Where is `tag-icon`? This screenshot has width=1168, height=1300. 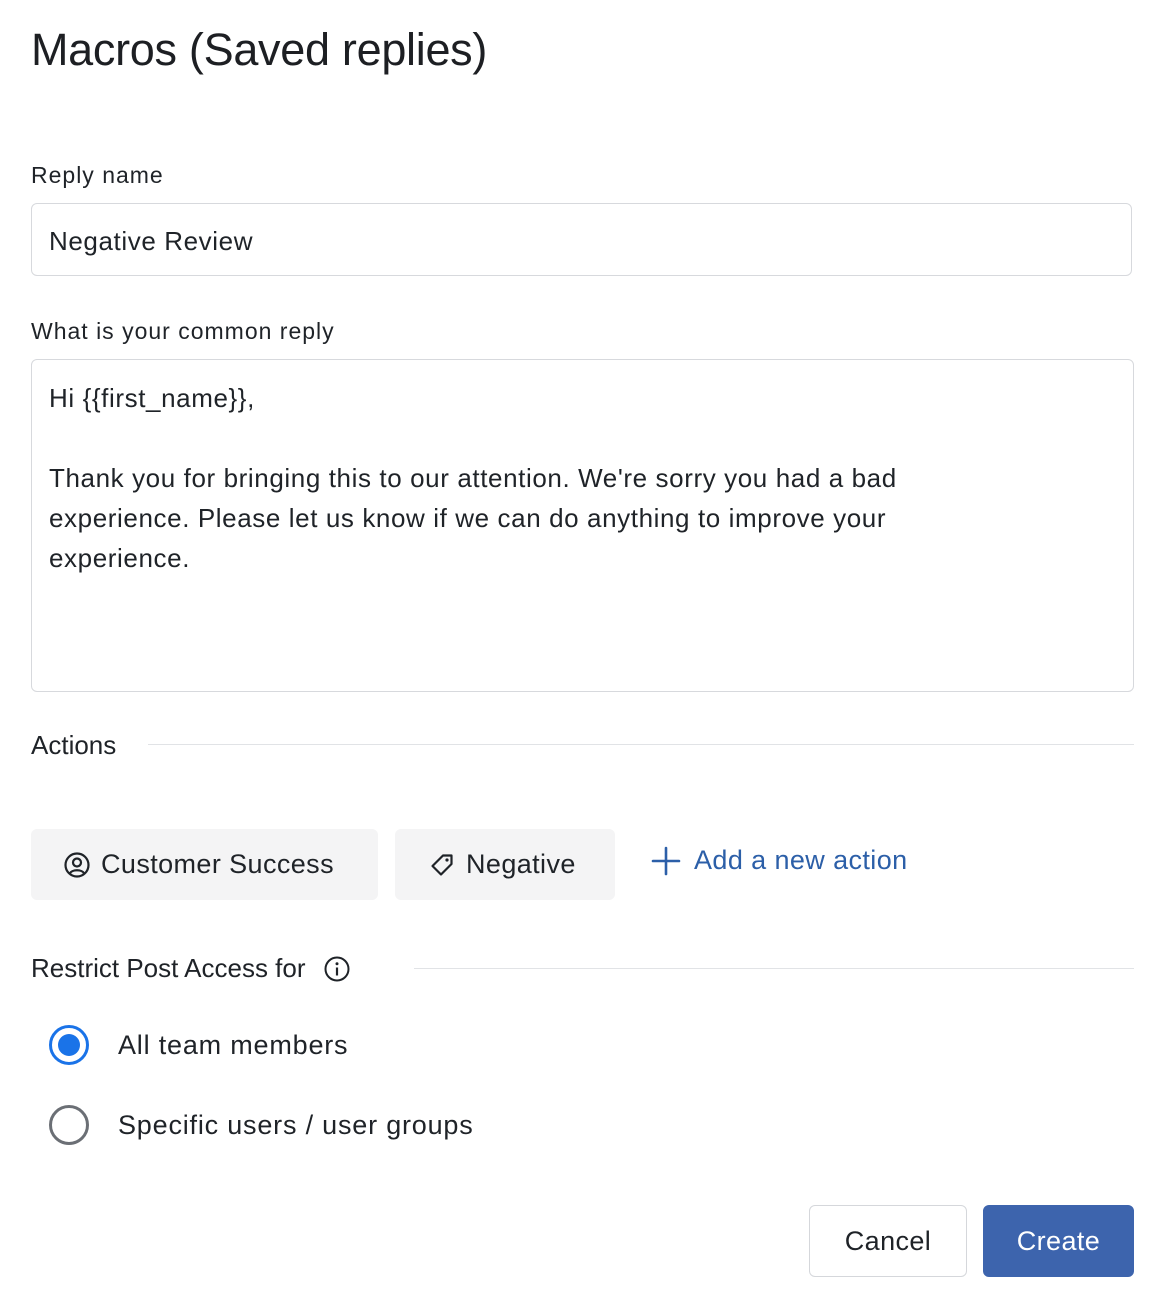
tag-icon is located at coordinates (442, 864).